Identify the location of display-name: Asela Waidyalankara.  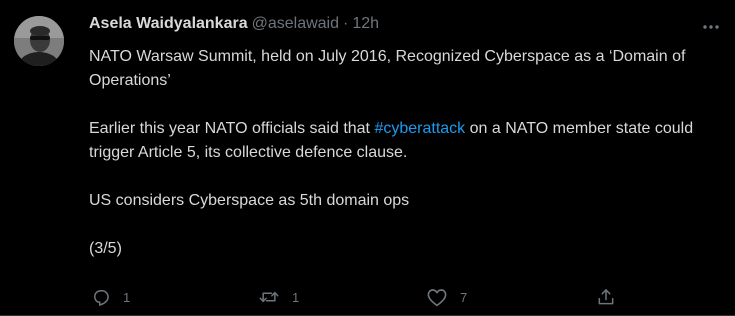
(168, 24).